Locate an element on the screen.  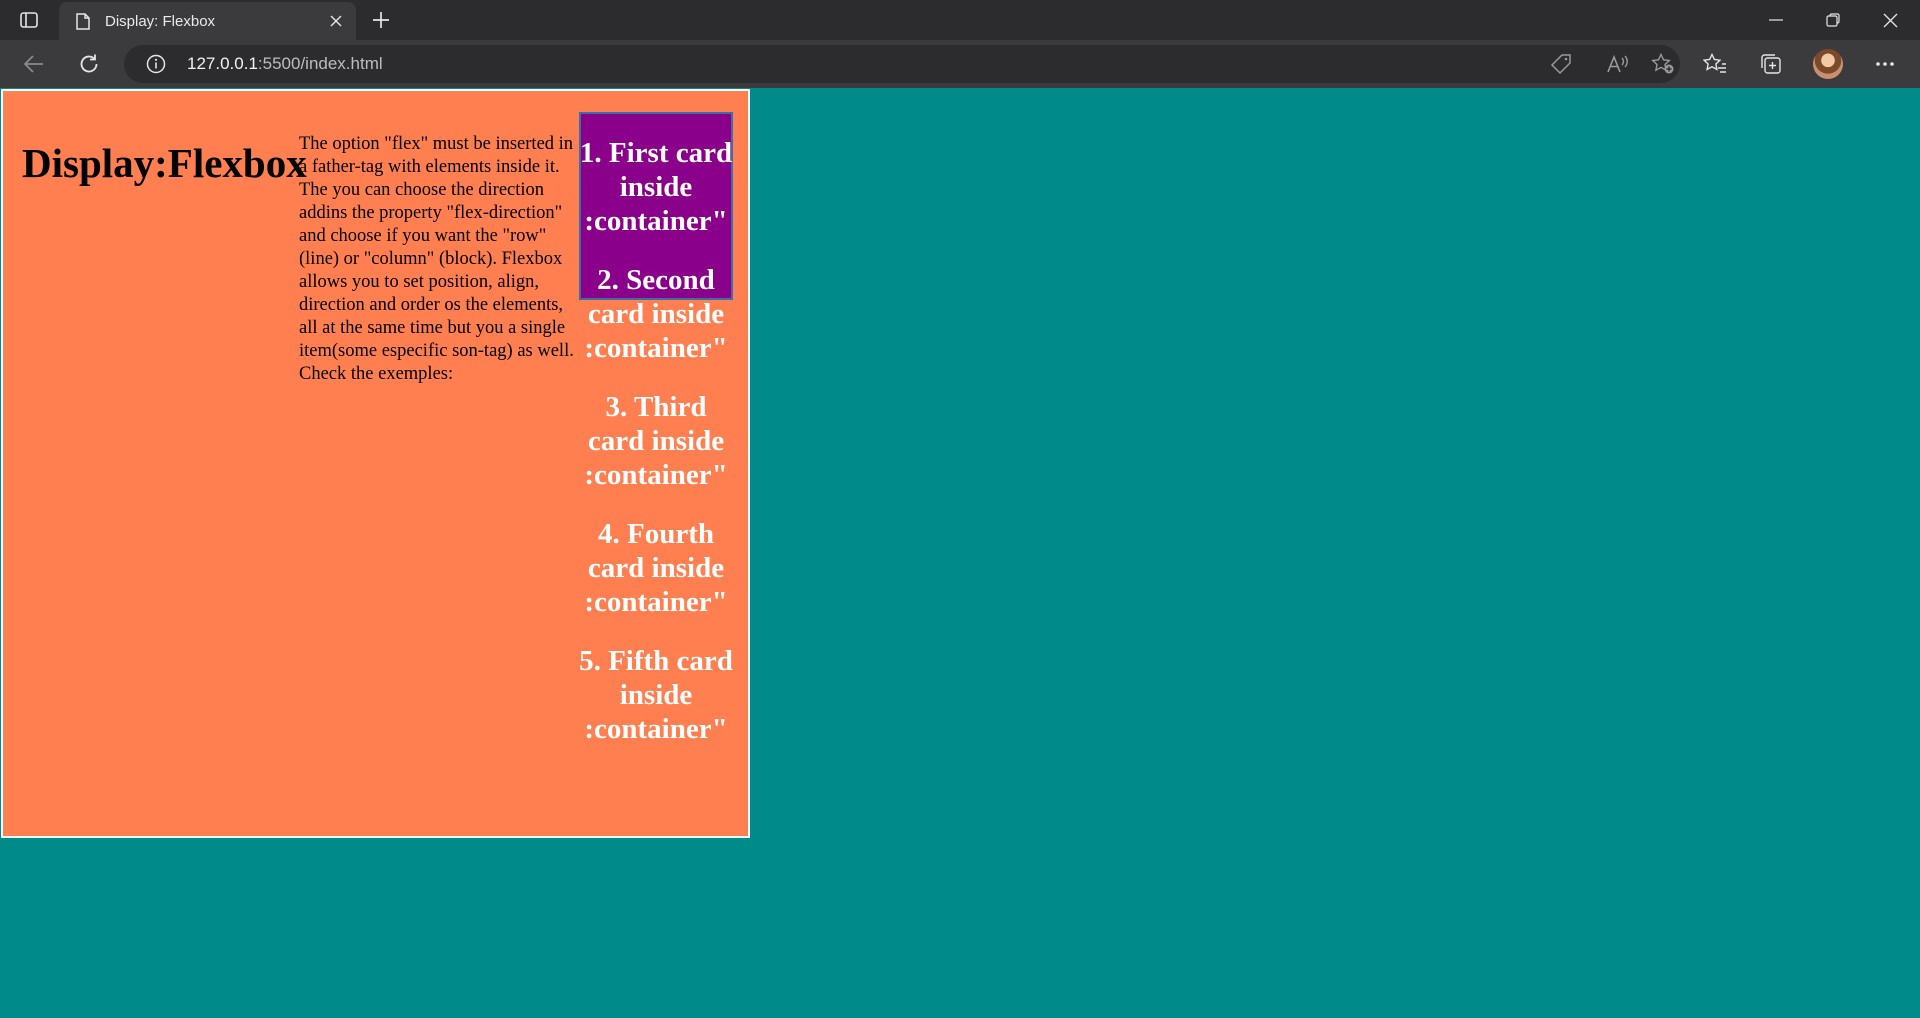
arrow-left-icon is located at coordinates (33, 64).